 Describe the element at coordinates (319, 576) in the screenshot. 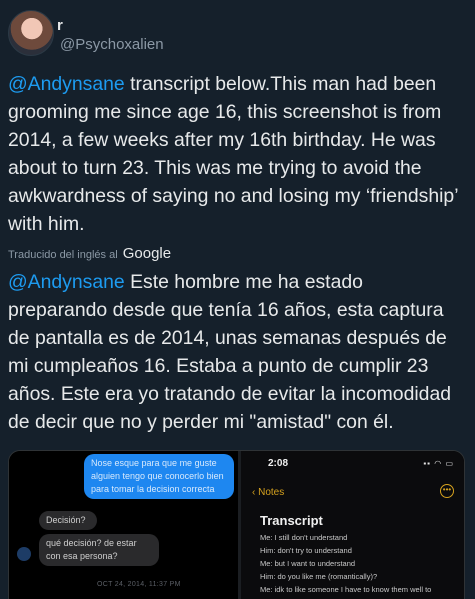

I see `note-line: Him: do you like me (romantically)?` at that location.